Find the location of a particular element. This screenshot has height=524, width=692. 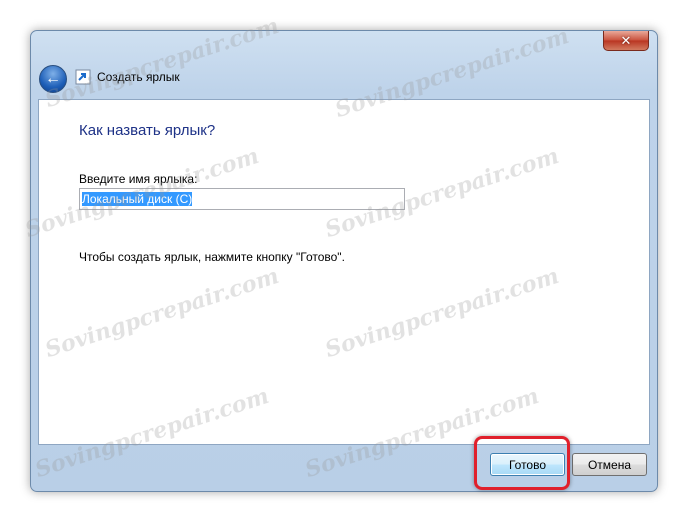

page-title: Как назвать ярлык? is located at coordinates (147, 130).